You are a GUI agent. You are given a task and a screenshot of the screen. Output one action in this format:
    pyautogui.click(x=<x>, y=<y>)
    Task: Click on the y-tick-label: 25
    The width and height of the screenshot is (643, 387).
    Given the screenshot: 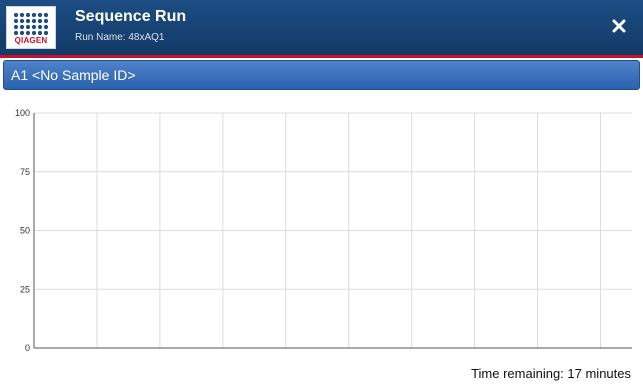 What is the action you would take?
    pyautogui.click(x=25, y=289)
    